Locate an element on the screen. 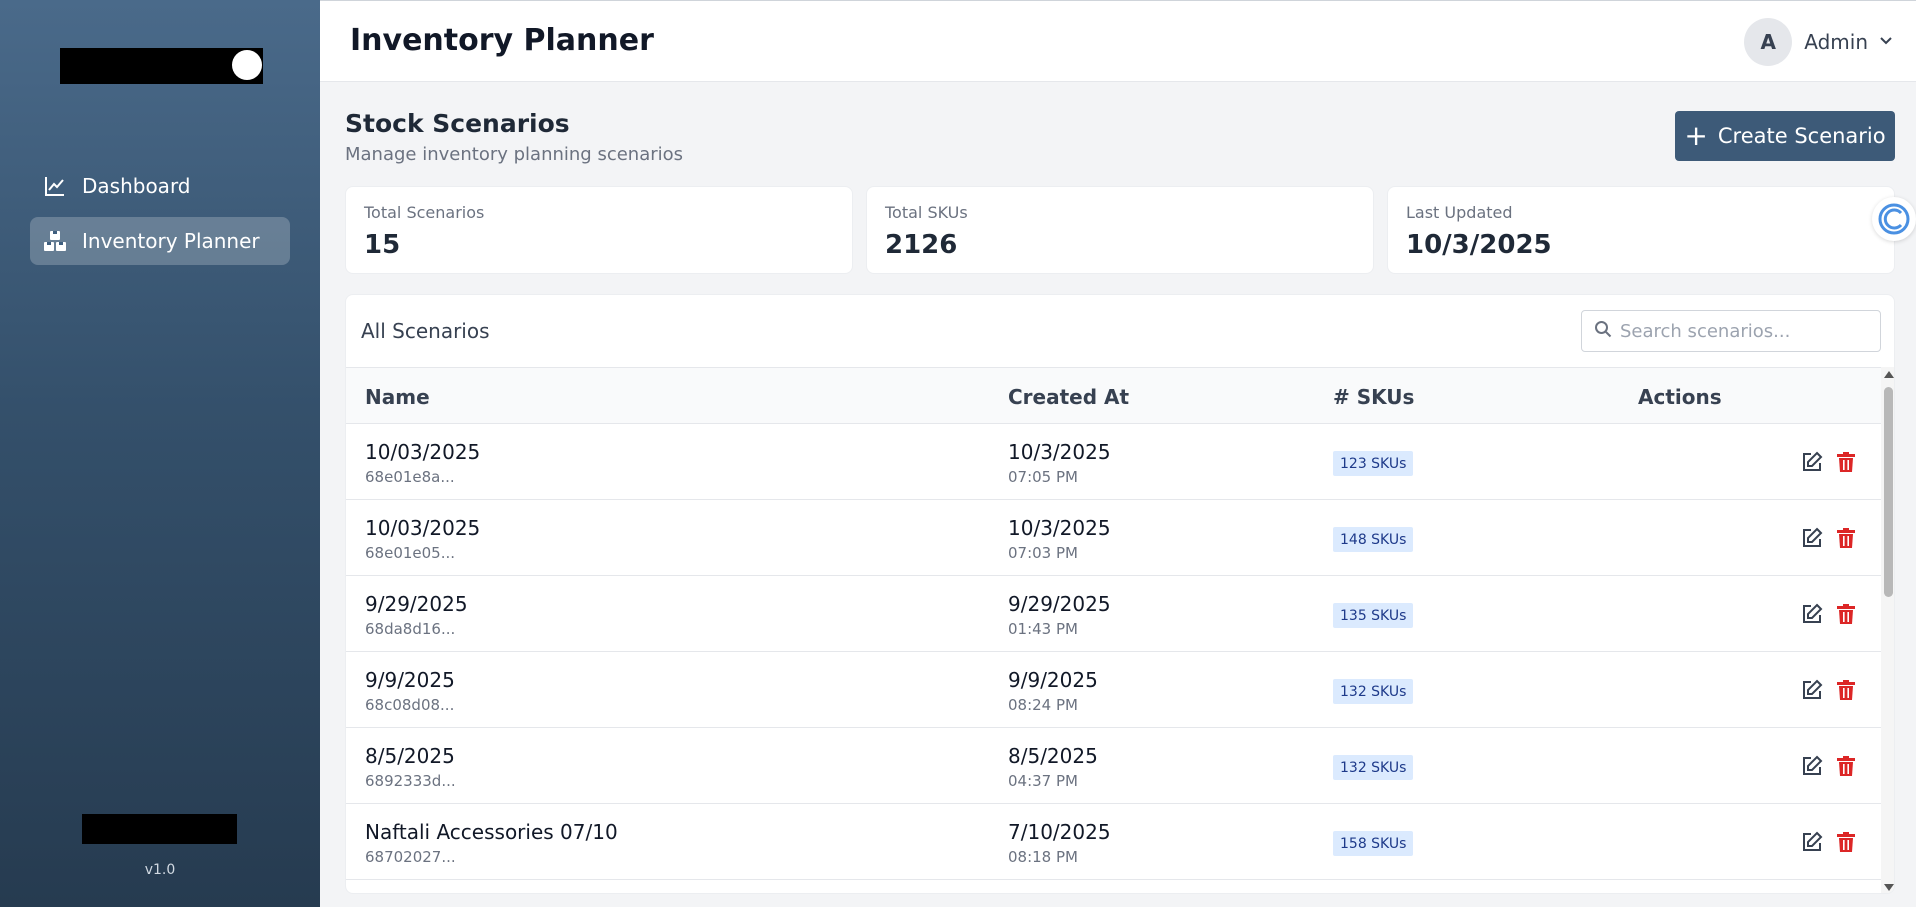 The height and width of the screenshot is (907, 1916). created-time: 01:43 PM is located at coordinates (1043, 629).